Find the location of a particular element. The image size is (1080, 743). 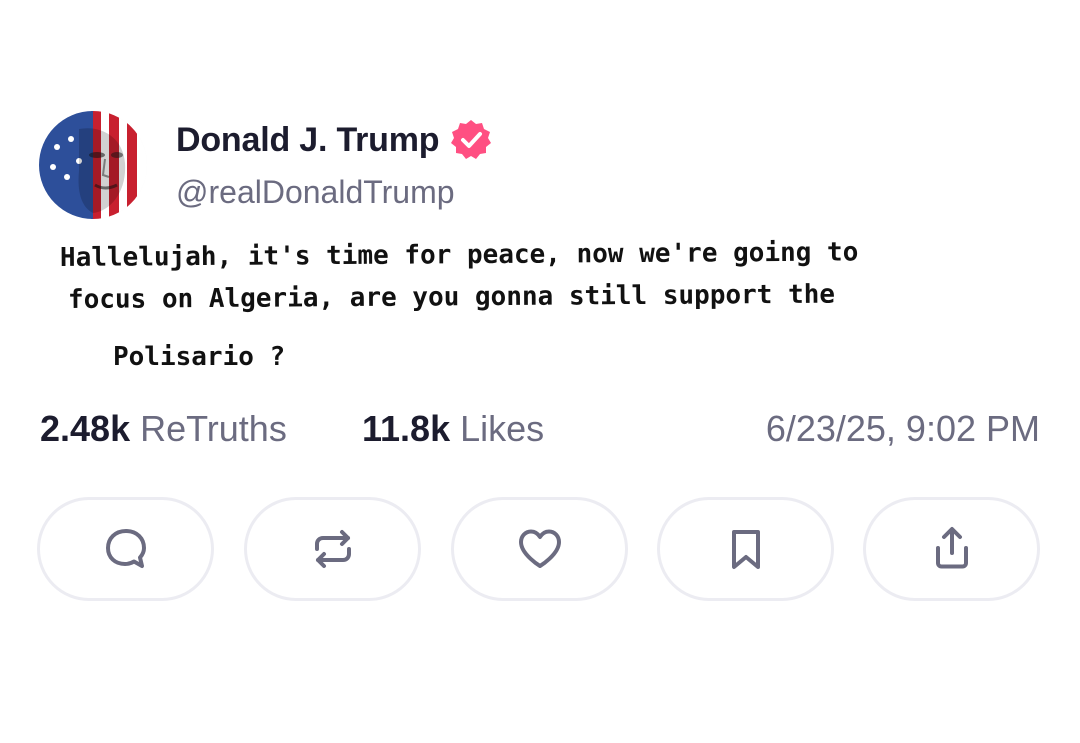

comment-icon is located at coordinates (125, 548).